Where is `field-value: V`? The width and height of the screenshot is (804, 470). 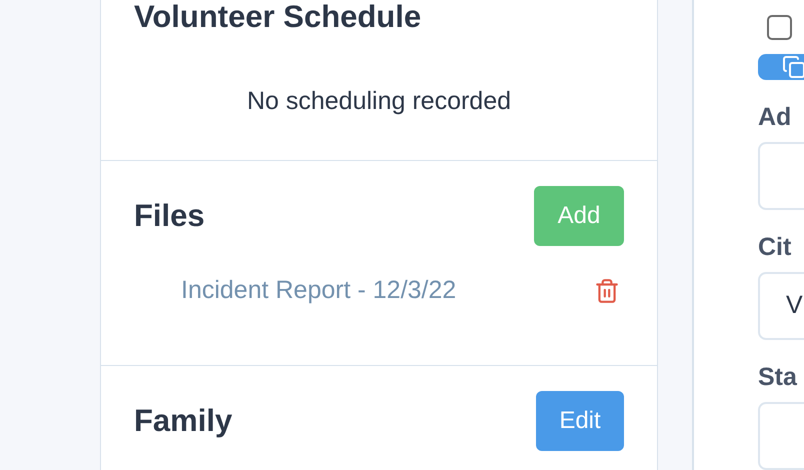 field-value: V is located at coordinates (794, 306).